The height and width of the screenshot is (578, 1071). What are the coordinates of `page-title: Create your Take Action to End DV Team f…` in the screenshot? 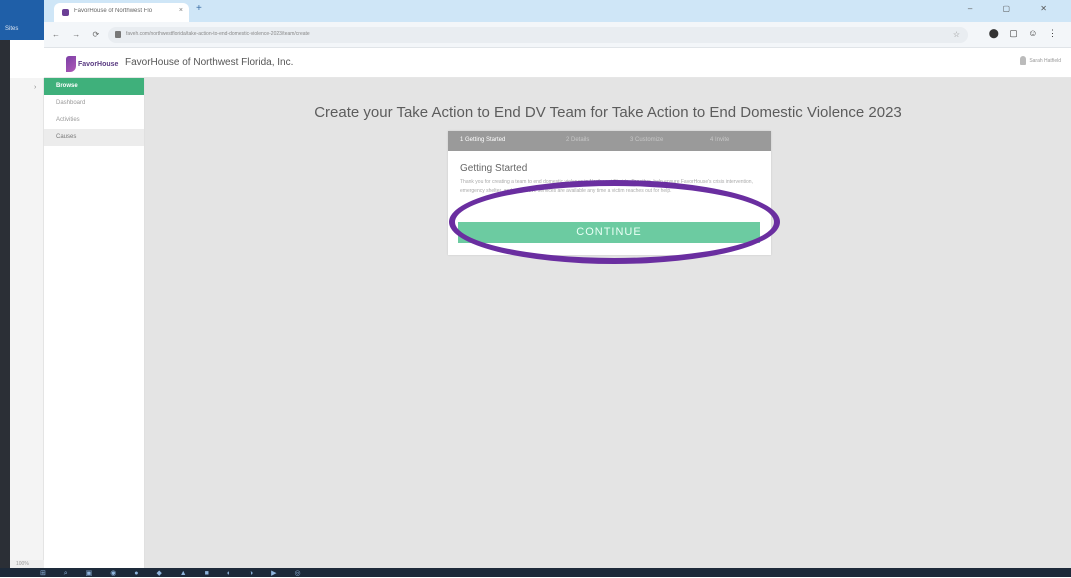 It's located at (608, 112).